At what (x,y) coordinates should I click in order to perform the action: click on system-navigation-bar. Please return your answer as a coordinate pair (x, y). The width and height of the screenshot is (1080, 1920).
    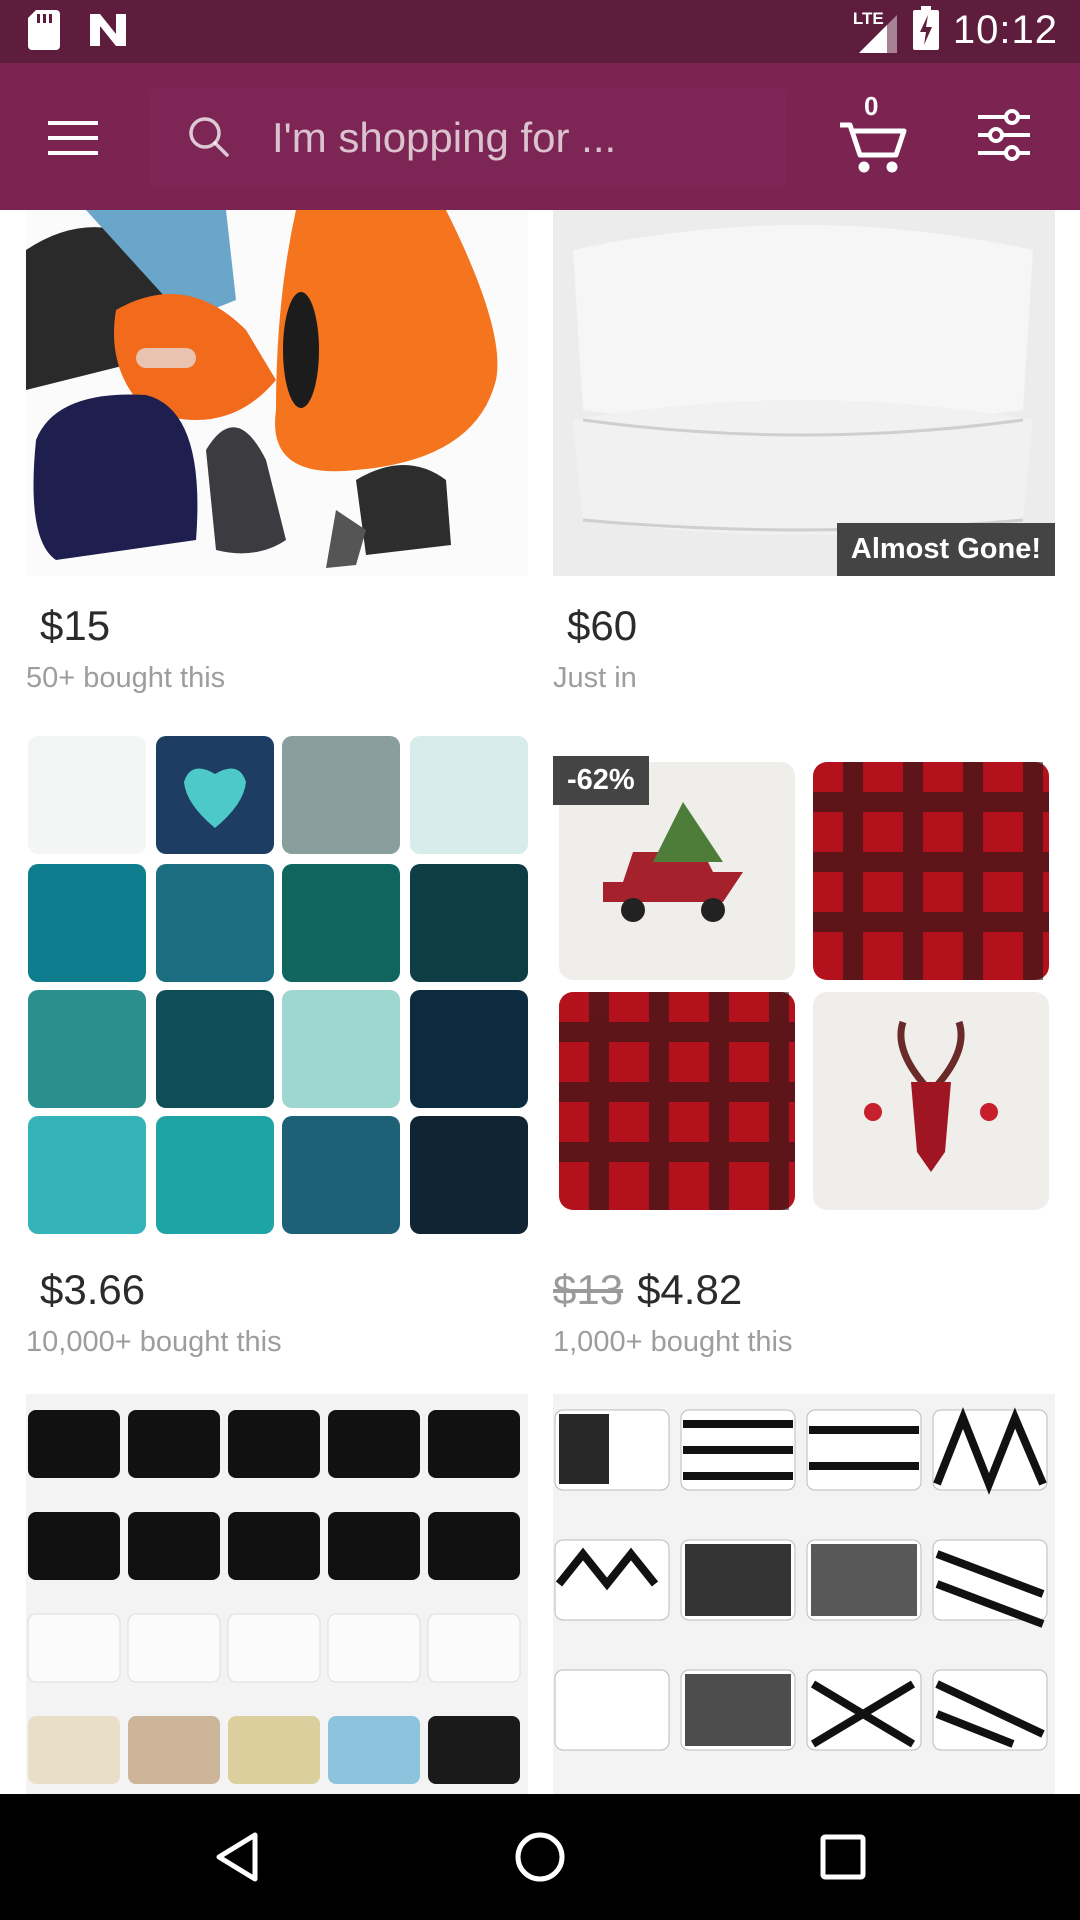
    Looking at the image, I should click on (540, 1857).